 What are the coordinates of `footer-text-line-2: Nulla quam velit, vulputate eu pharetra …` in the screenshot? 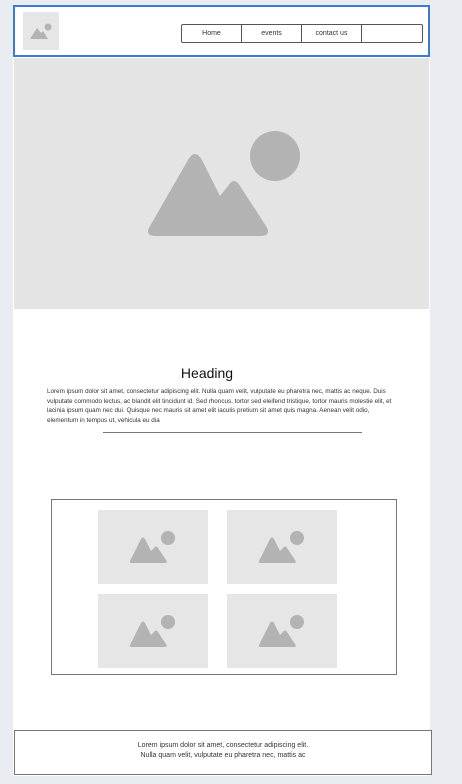 It's located at (223, 755).